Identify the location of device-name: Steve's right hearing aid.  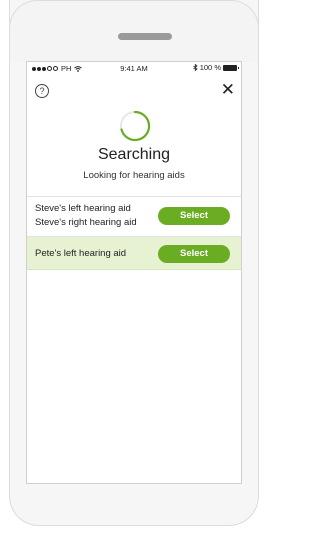
(86, 222).